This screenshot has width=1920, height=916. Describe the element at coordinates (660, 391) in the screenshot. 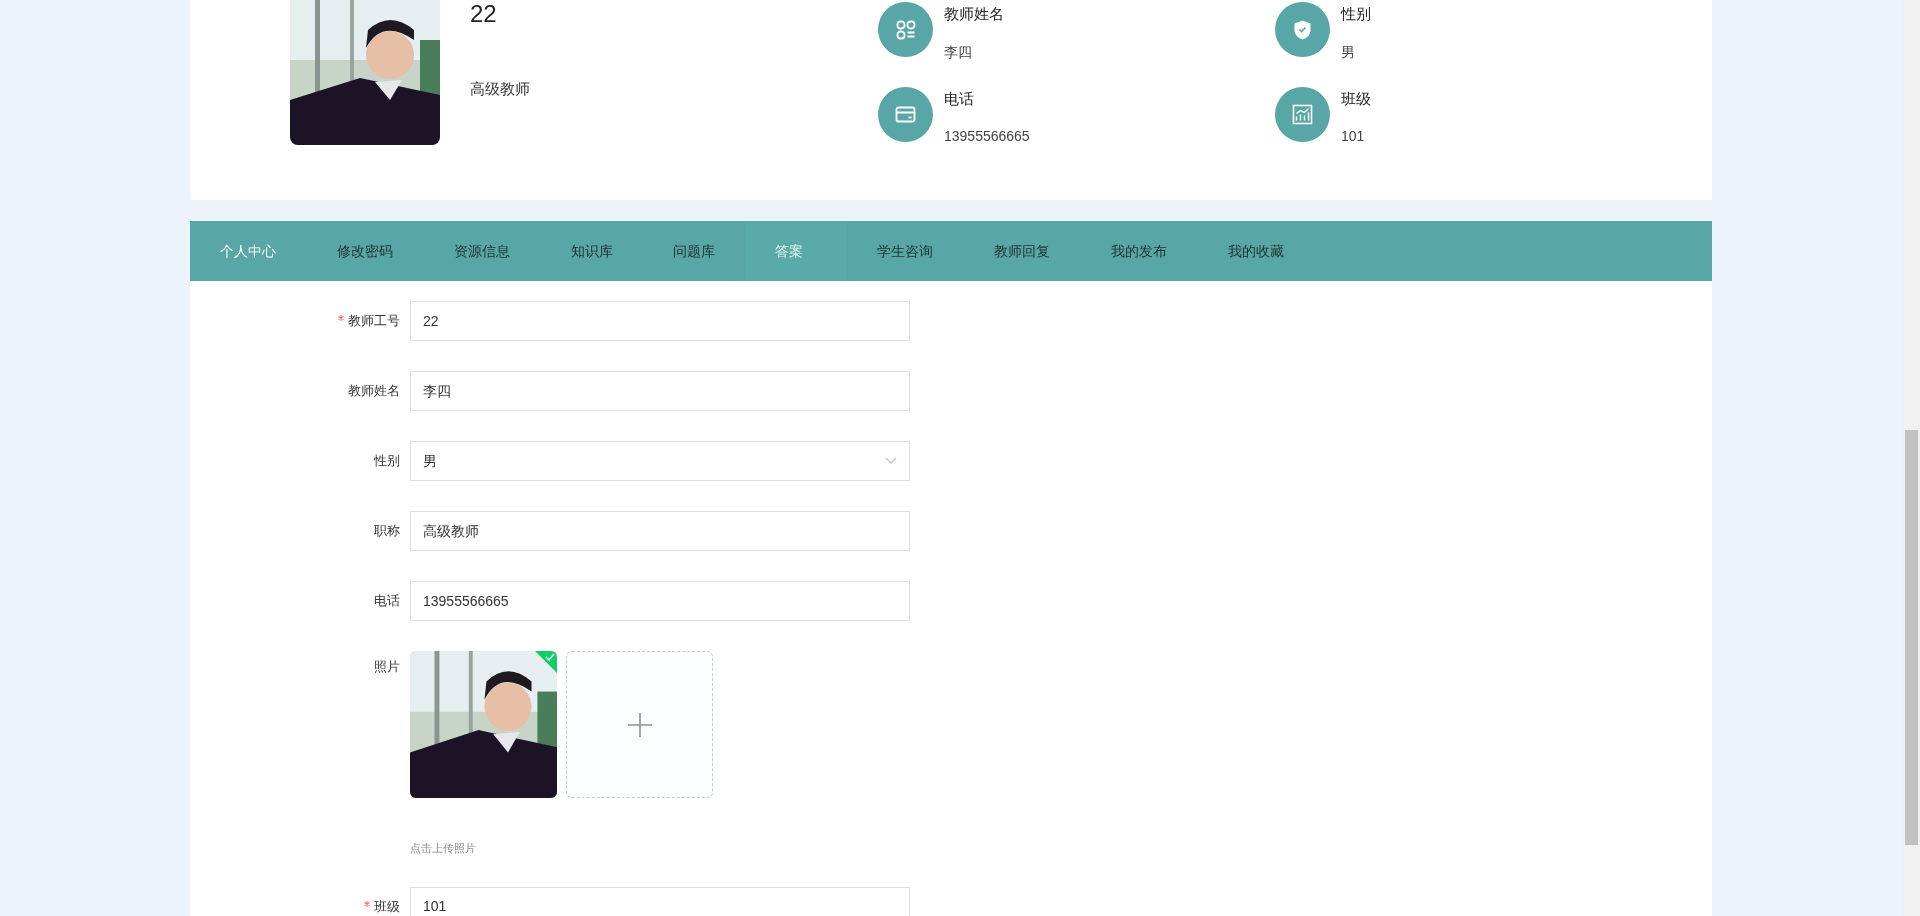

I see `input-field: 李四` at that location.